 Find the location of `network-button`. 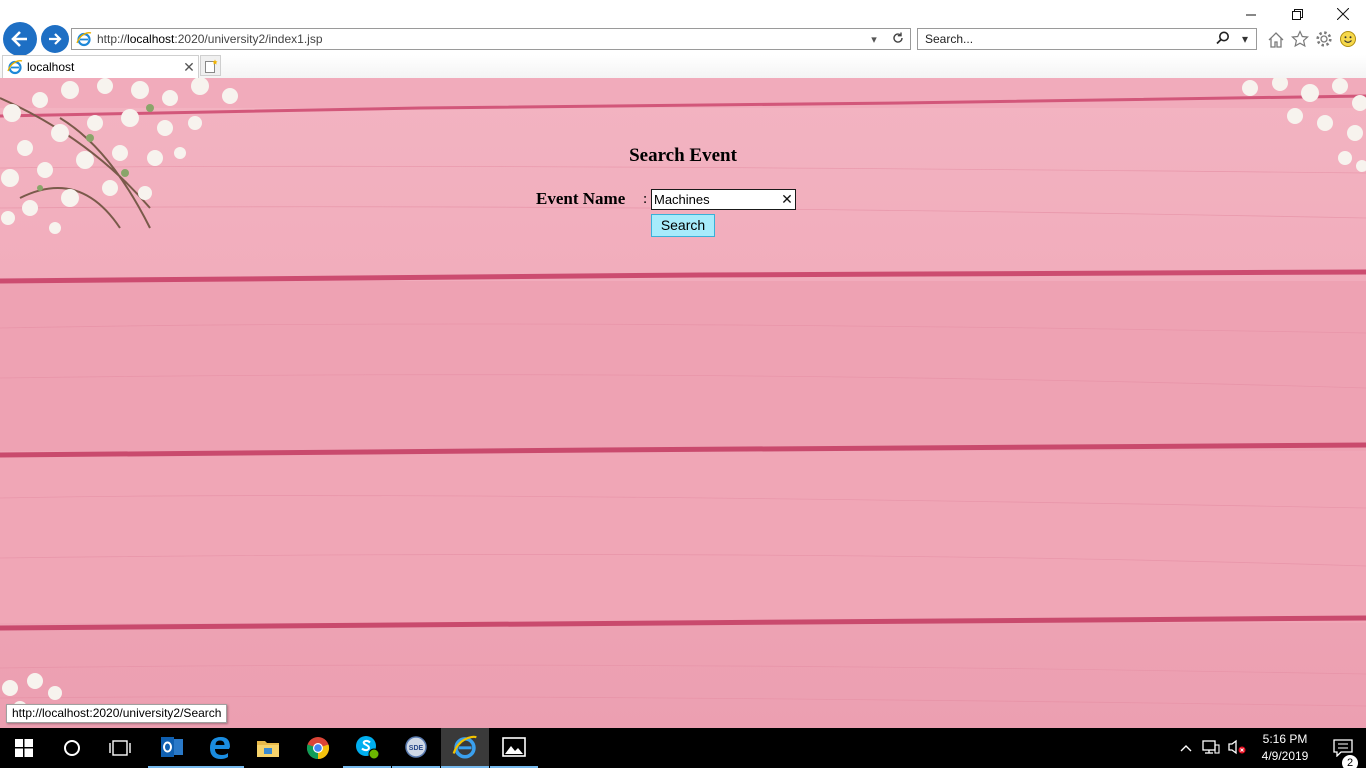

network-button is located at coordinates (1211, 748).